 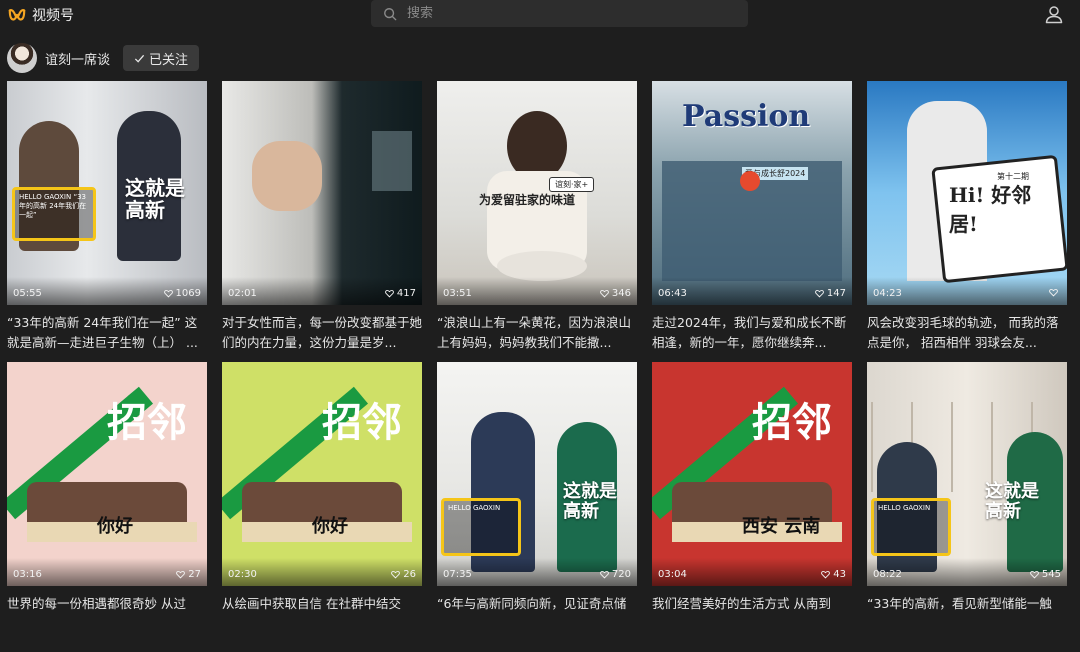 I want to click on like-count: 147, so click(x=830, y=293).